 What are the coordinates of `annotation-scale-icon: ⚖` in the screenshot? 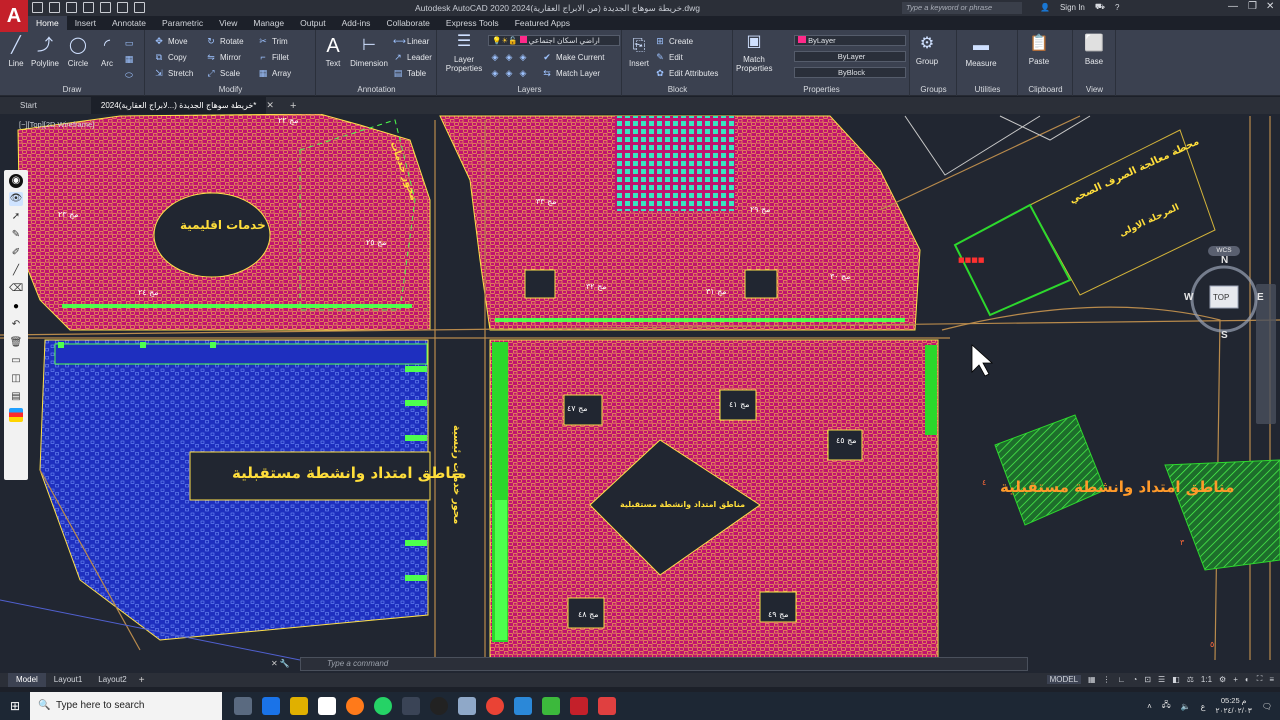 It's located at (1190, 679).